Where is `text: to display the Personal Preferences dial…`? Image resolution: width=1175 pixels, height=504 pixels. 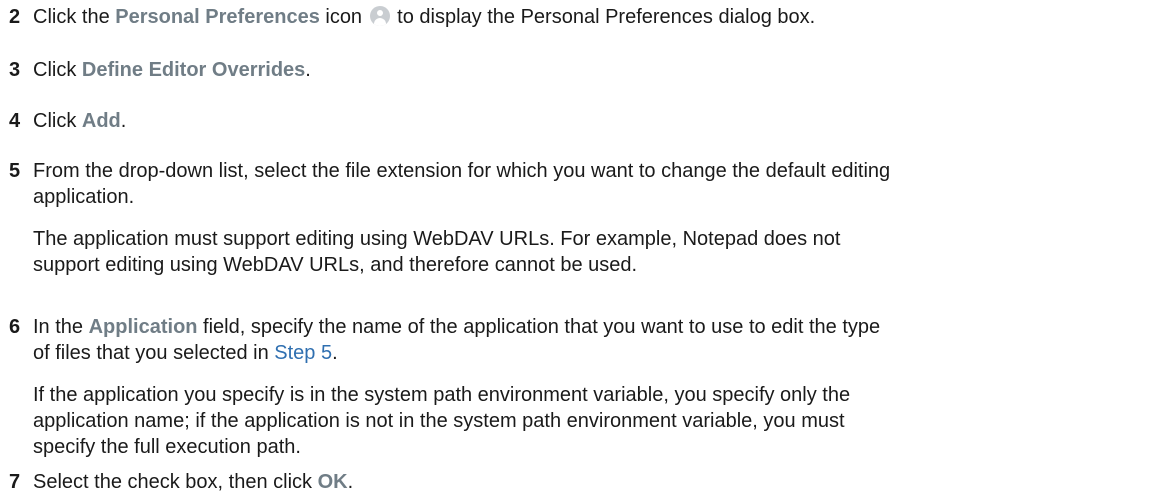 text: to display the Personal Preferences dial… is located at coordinates (603, 17).